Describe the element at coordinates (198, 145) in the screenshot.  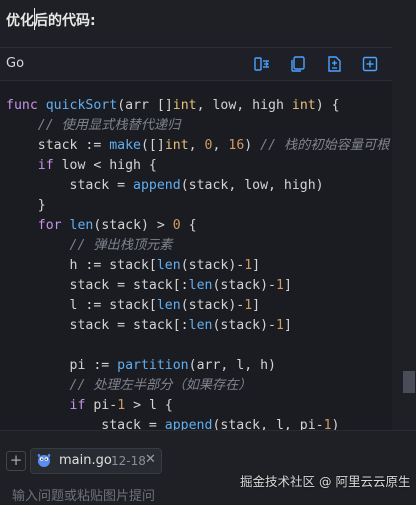
I see `code-line: stack := make([]int, 0, 16) // 栈的初始容量可根` at that location.